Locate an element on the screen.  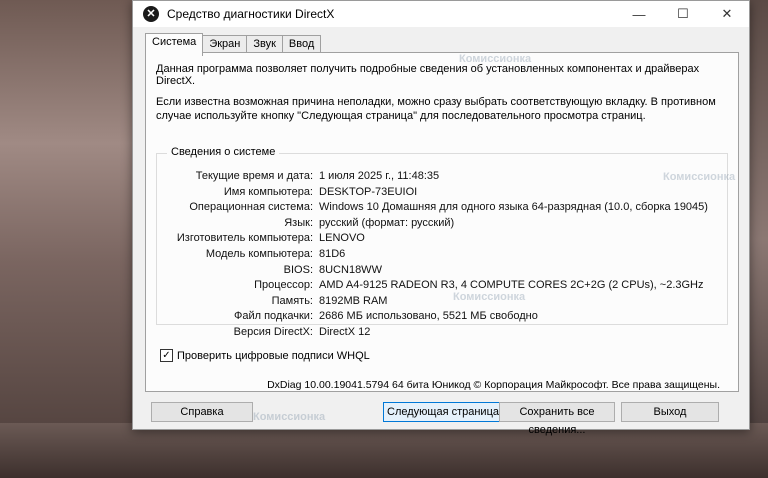
info-row-model: Модель компьютера: 81D6 is located at coordinates (442, 256).